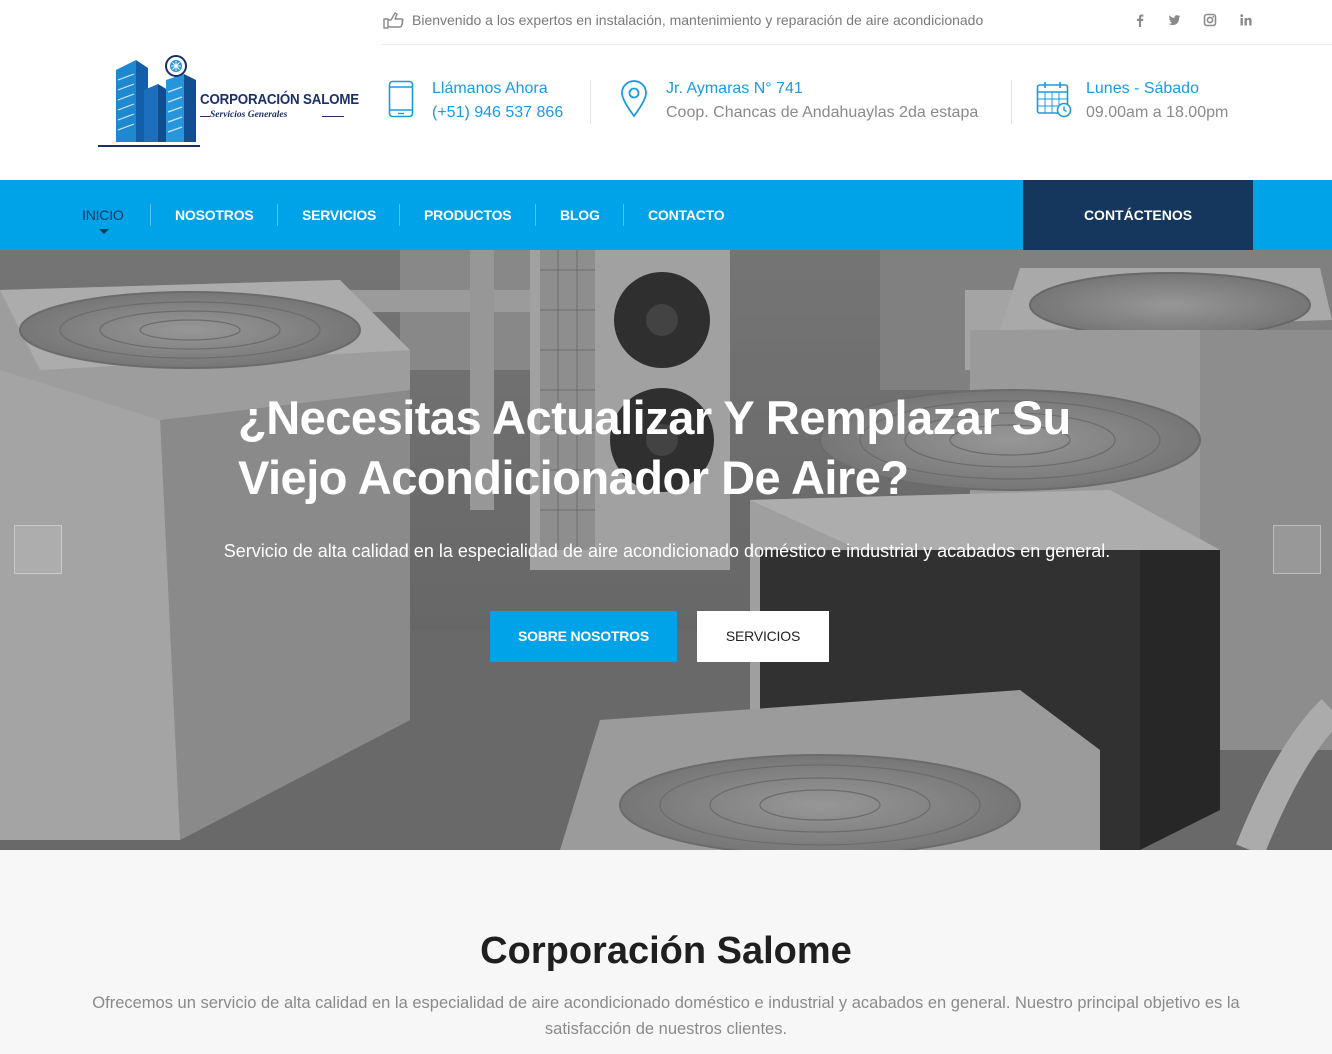  I want to click on about-title: Corporación Salome, so click(666, 951).